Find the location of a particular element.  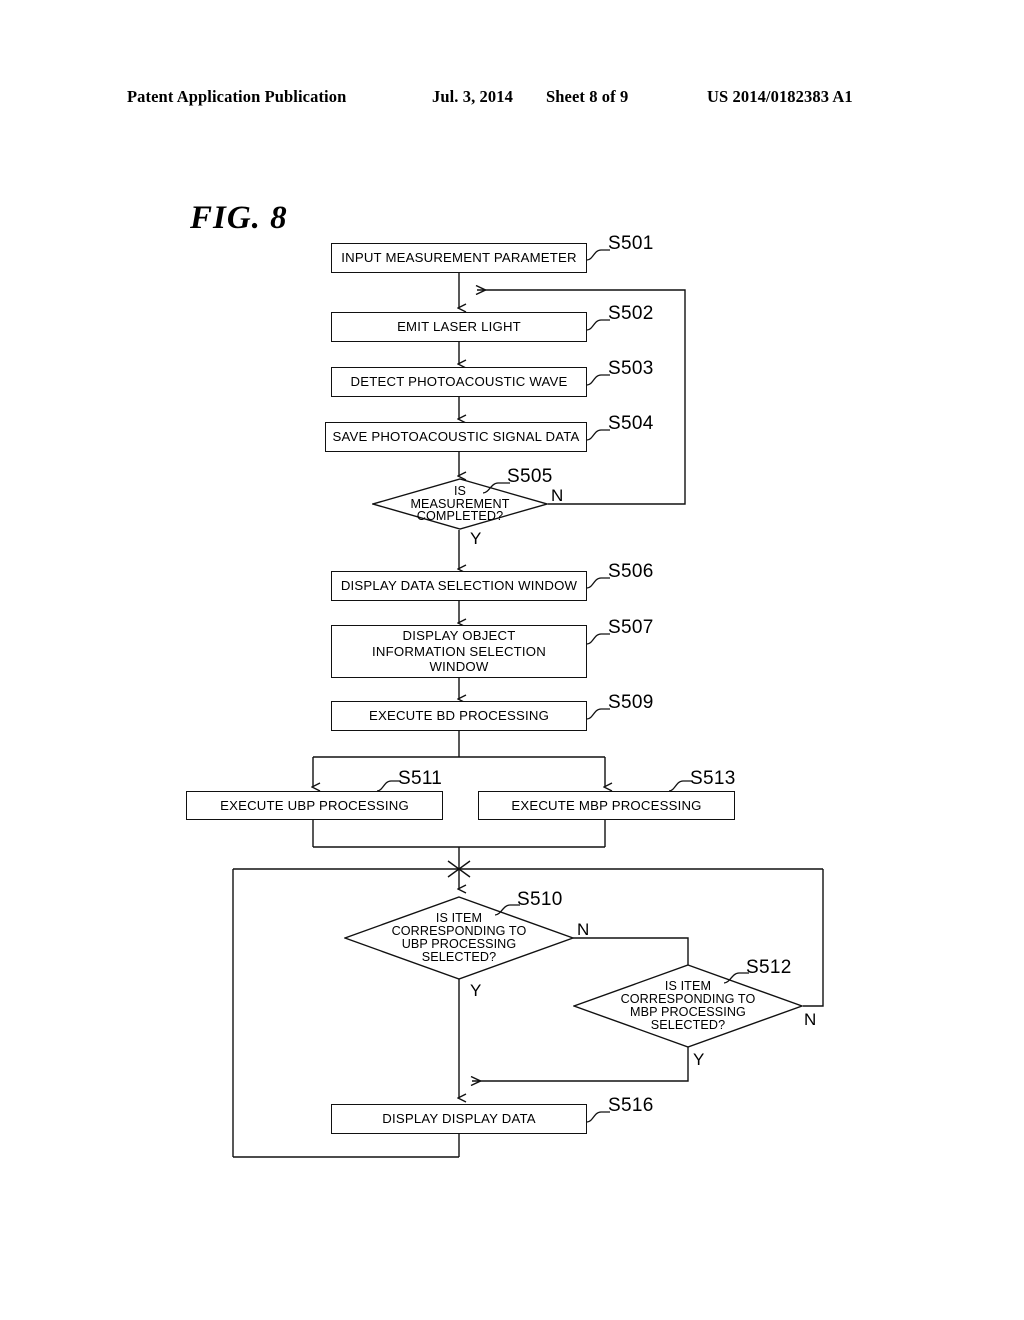

step-tag-s510: S510 is located at coordinates (540, 899).